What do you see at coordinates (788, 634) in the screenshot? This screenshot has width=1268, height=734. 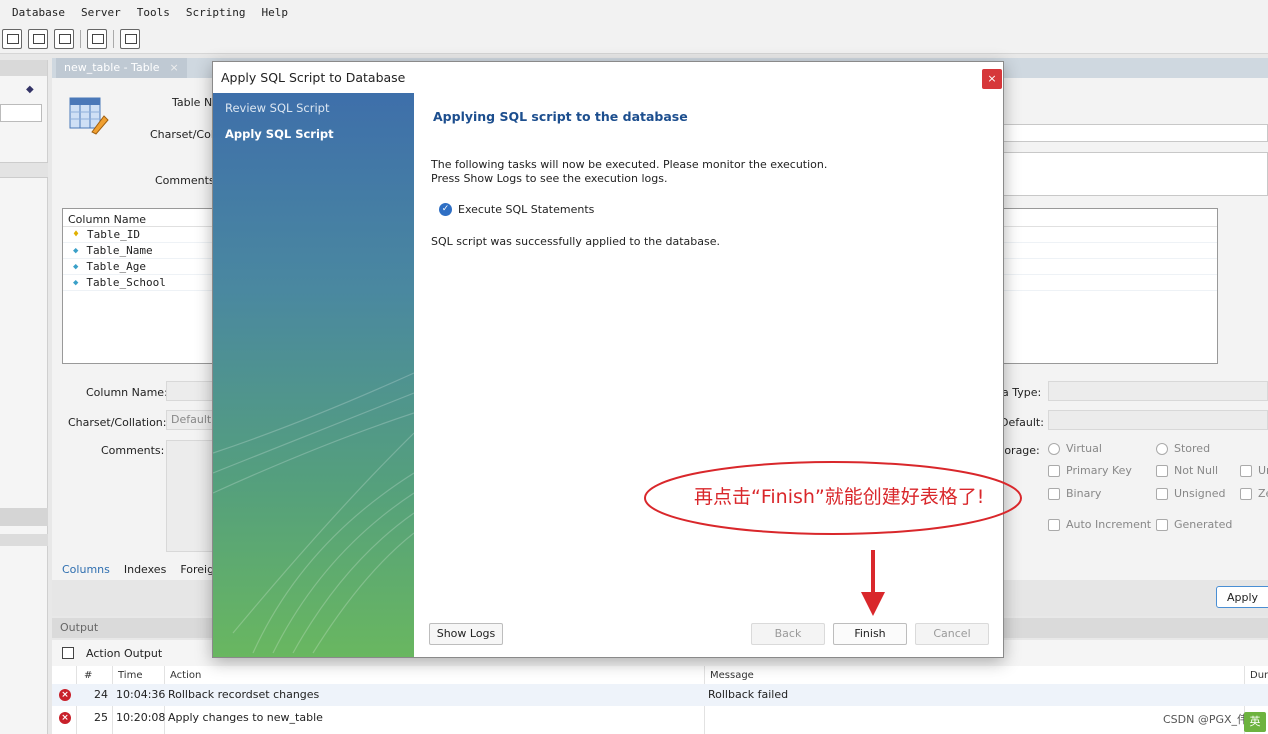 I see `back-button: Back` at bounding box center [788, 634].